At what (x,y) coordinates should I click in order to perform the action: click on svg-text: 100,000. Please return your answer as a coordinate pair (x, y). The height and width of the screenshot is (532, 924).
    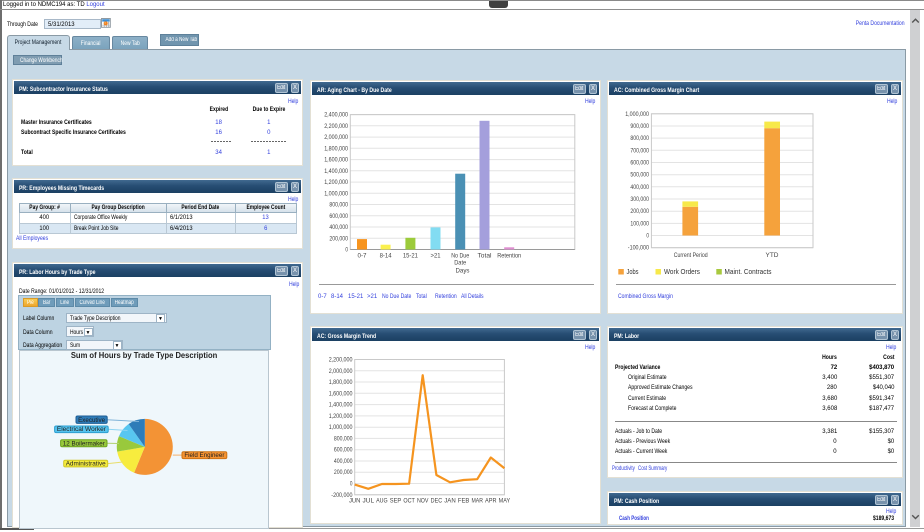
    Looking at the image, I should click on (639, 223).